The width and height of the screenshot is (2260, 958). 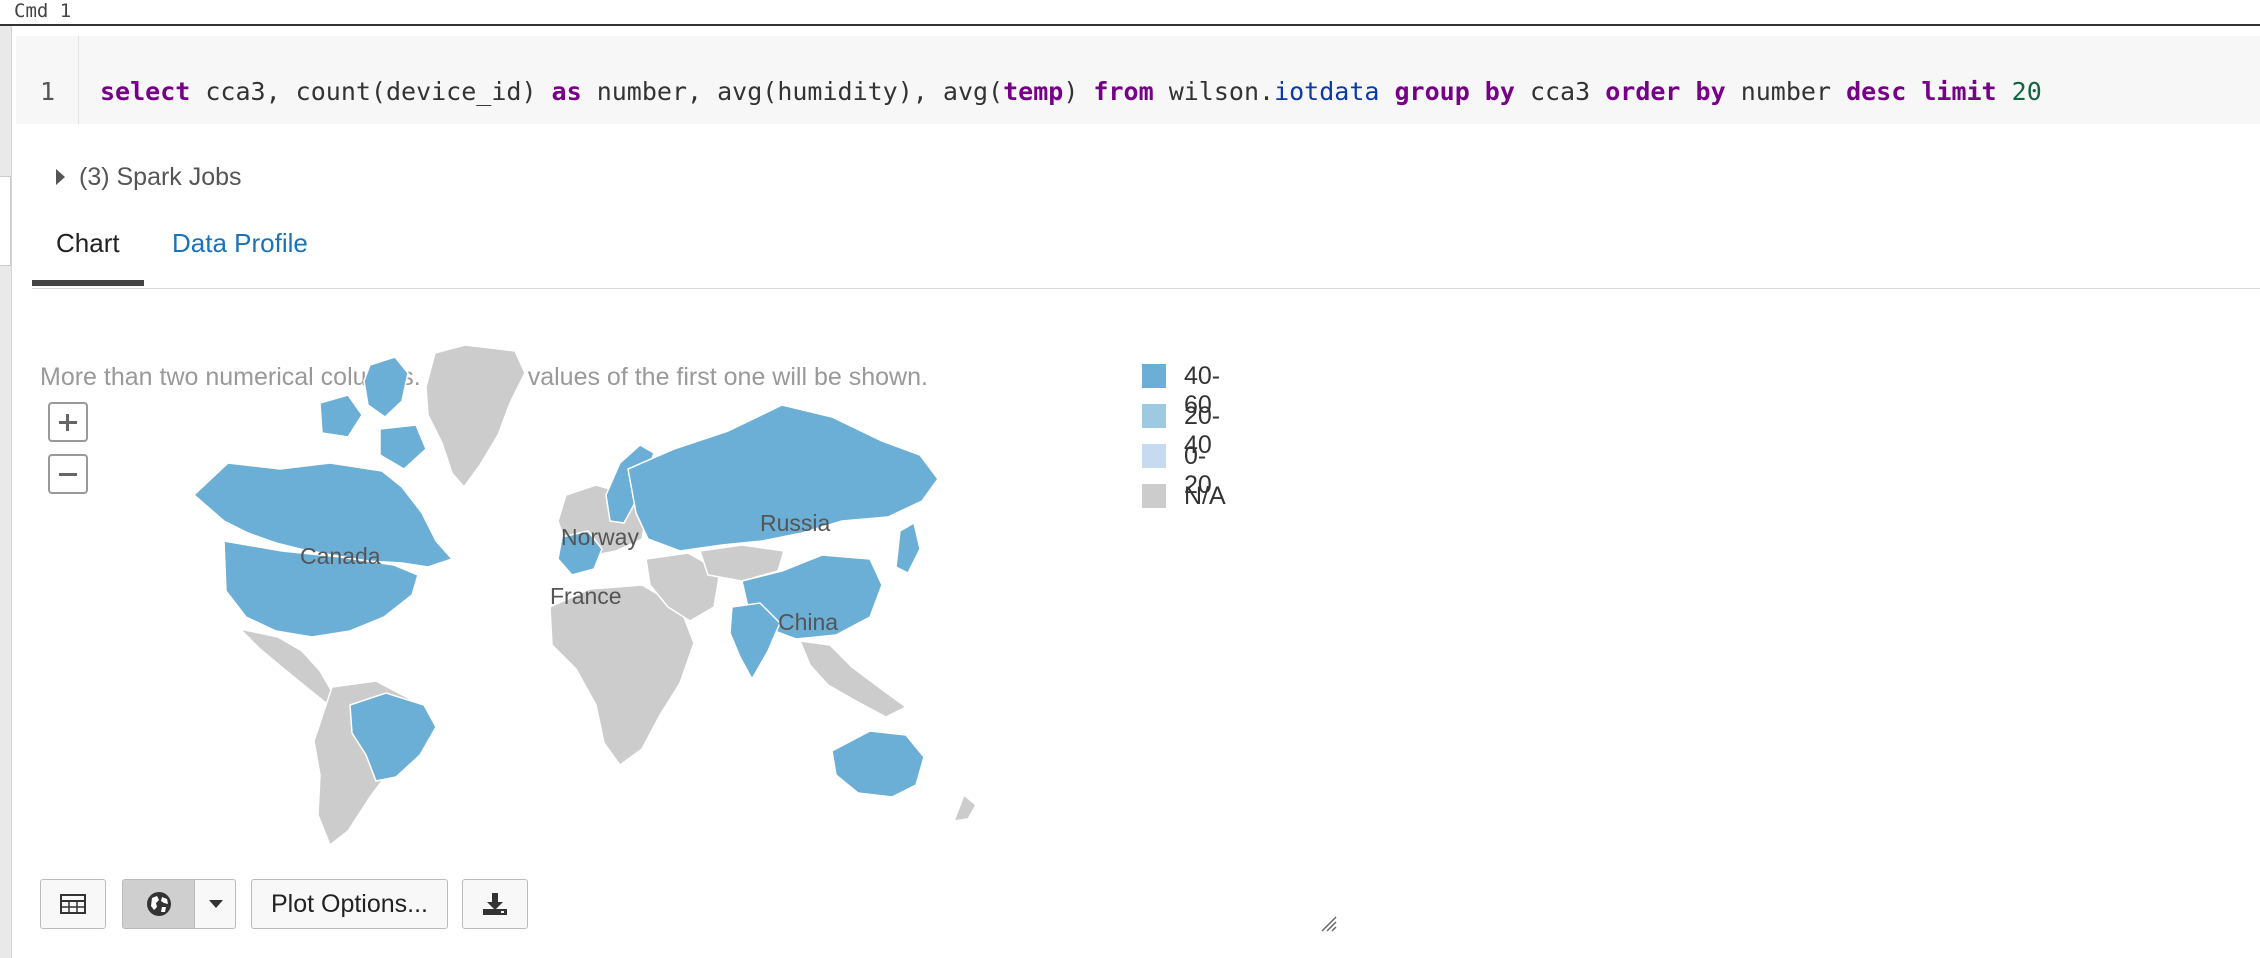 I want to click on download-icon, so click(x=495, y=904).